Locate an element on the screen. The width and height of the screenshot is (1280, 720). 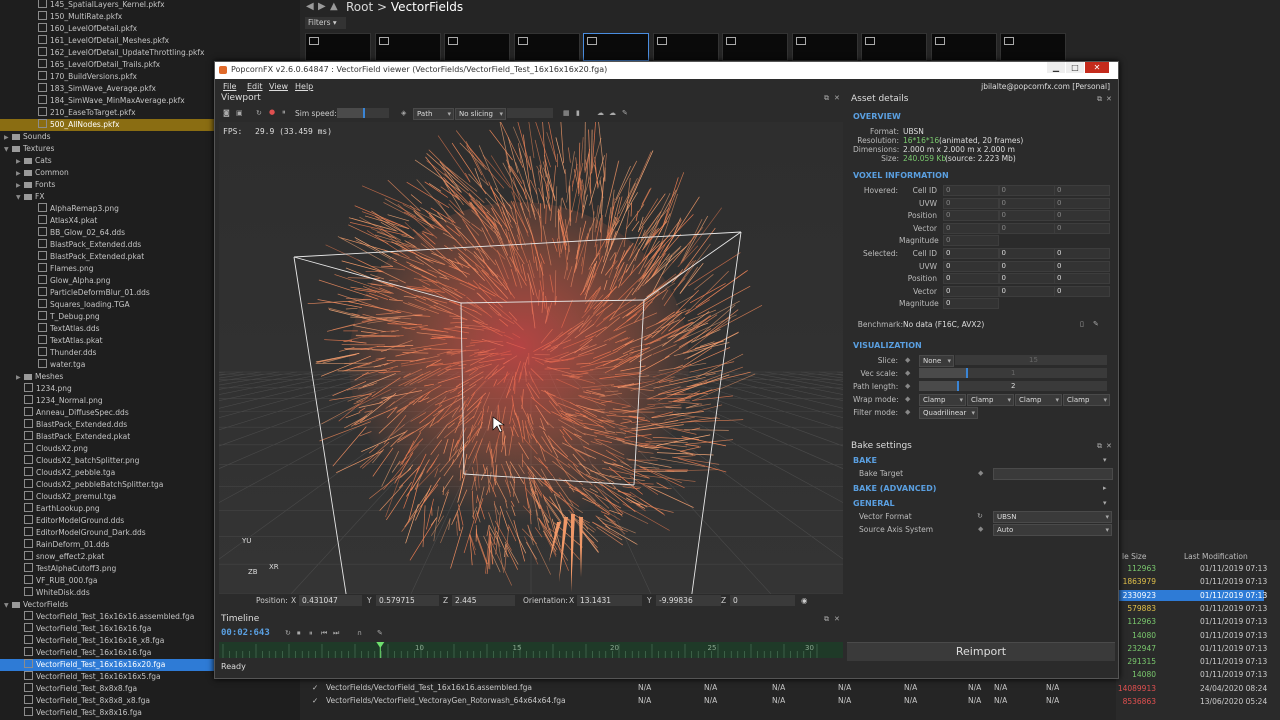
record-icon: ● is located at coordinates (272, 112).